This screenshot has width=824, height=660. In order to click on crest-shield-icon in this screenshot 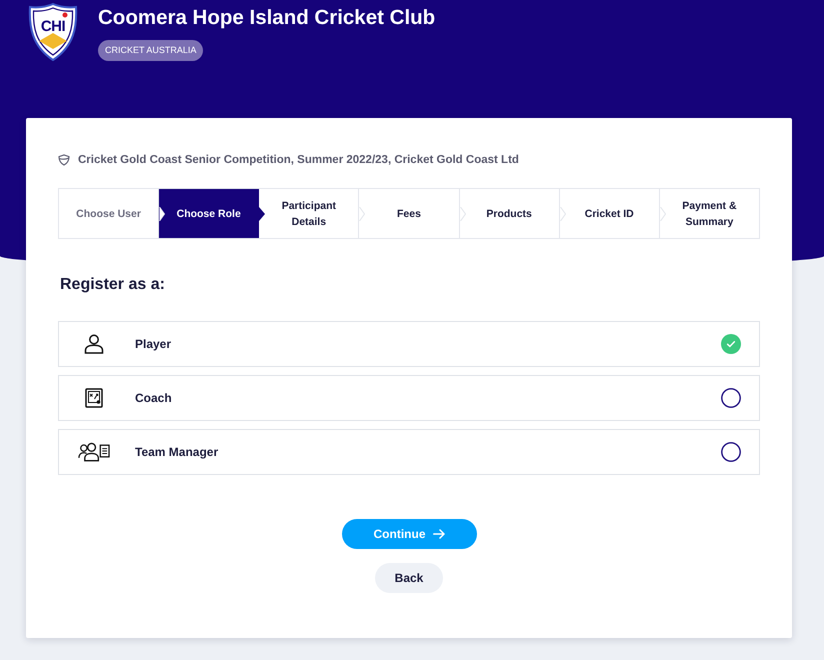, I will do `click(53, 32)`.